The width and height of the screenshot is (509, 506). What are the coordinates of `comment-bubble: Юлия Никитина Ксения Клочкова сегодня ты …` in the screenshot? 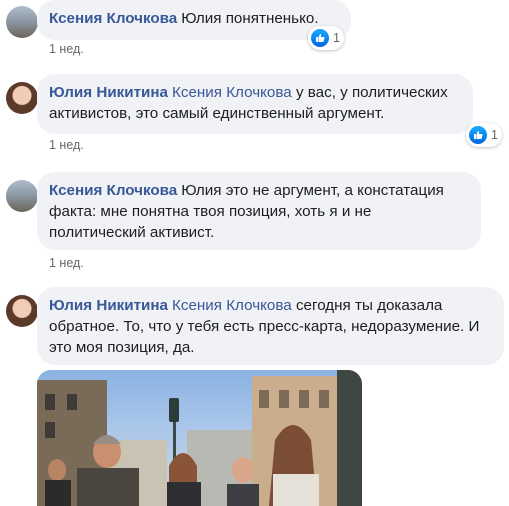 It's located at (270, 326).